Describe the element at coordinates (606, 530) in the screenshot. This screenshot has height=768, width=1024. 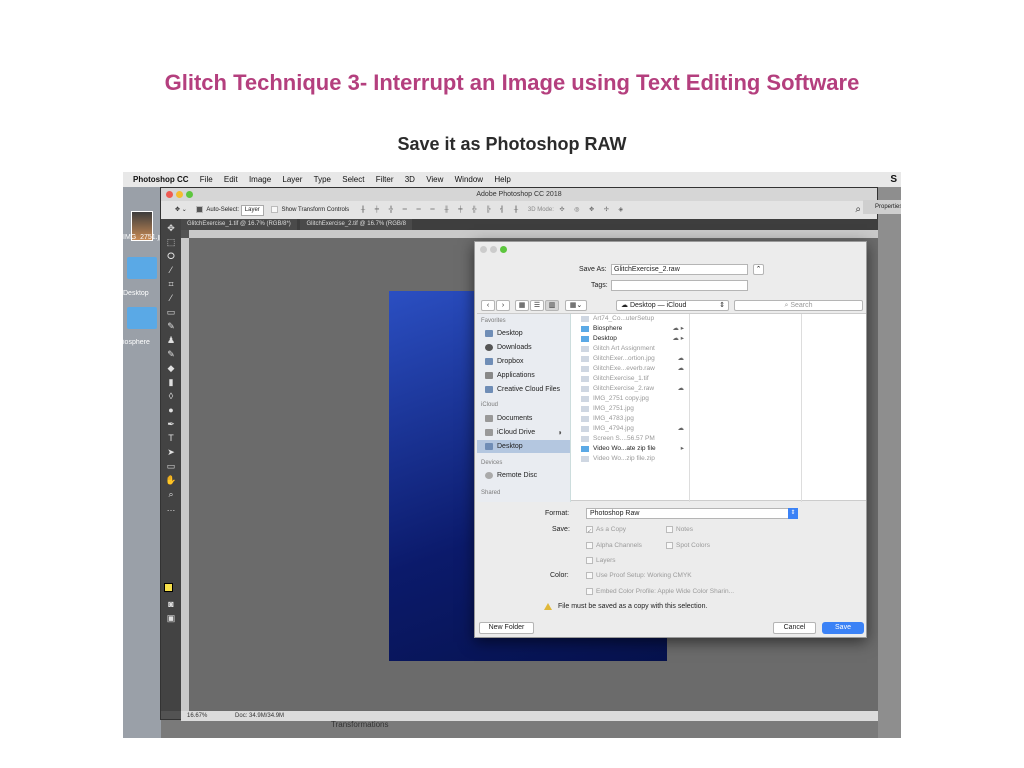
I see `as-copy-option: ✓ As a Copy` at that location.